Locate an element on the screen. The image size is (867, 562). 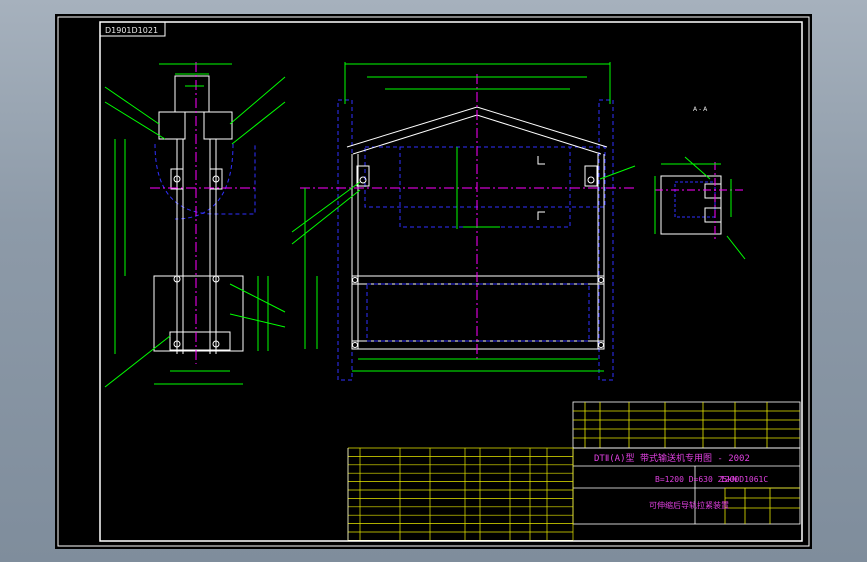
assembly-name: 可伸缩后导轨拉紧装置 is located at coordinates (689, 505).